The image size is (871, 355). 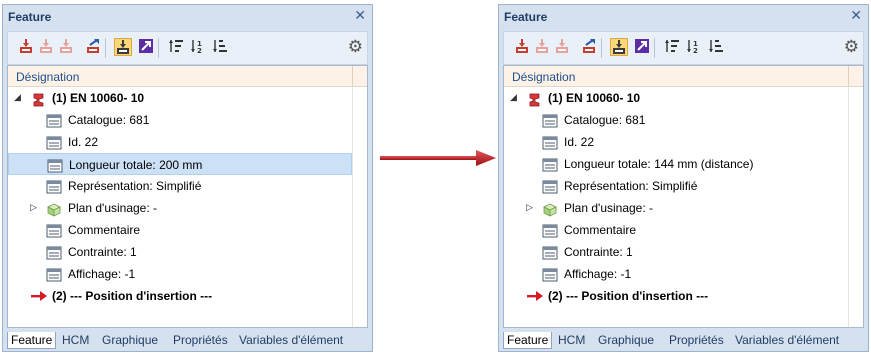 I want to click on tree-row-label: Longueur totale: 144 mm (distance), so click(x=659, y=164).